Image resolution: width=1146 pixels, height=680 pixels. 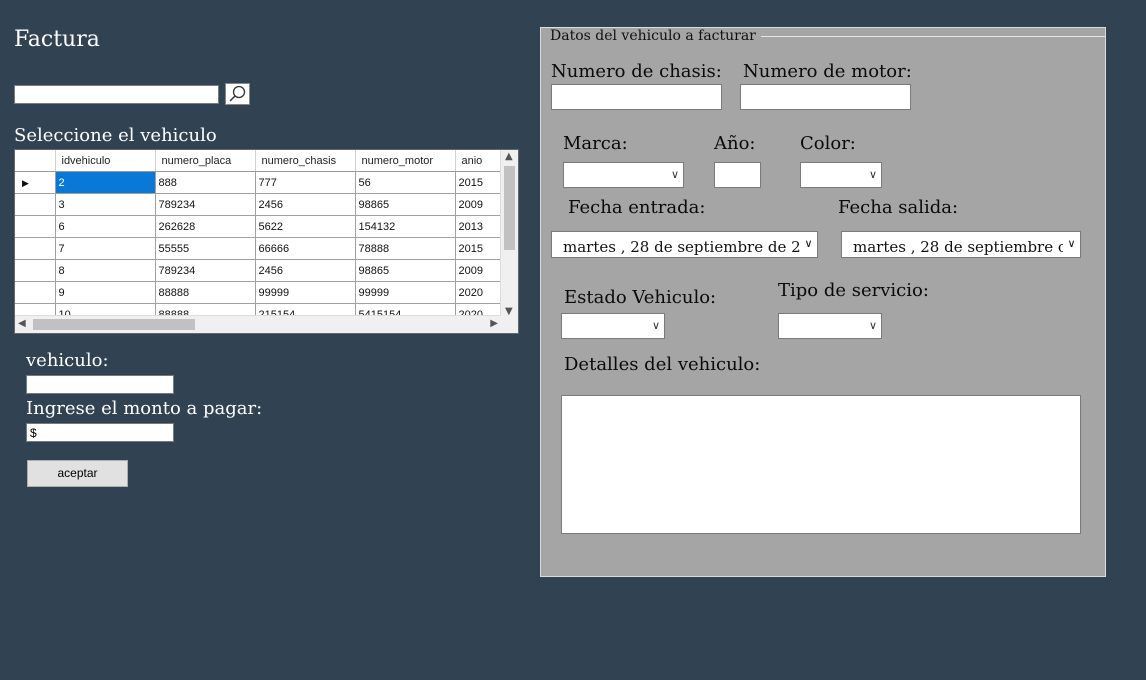 I want to click on column-header: numero_placa, so click(x=205, y=161).